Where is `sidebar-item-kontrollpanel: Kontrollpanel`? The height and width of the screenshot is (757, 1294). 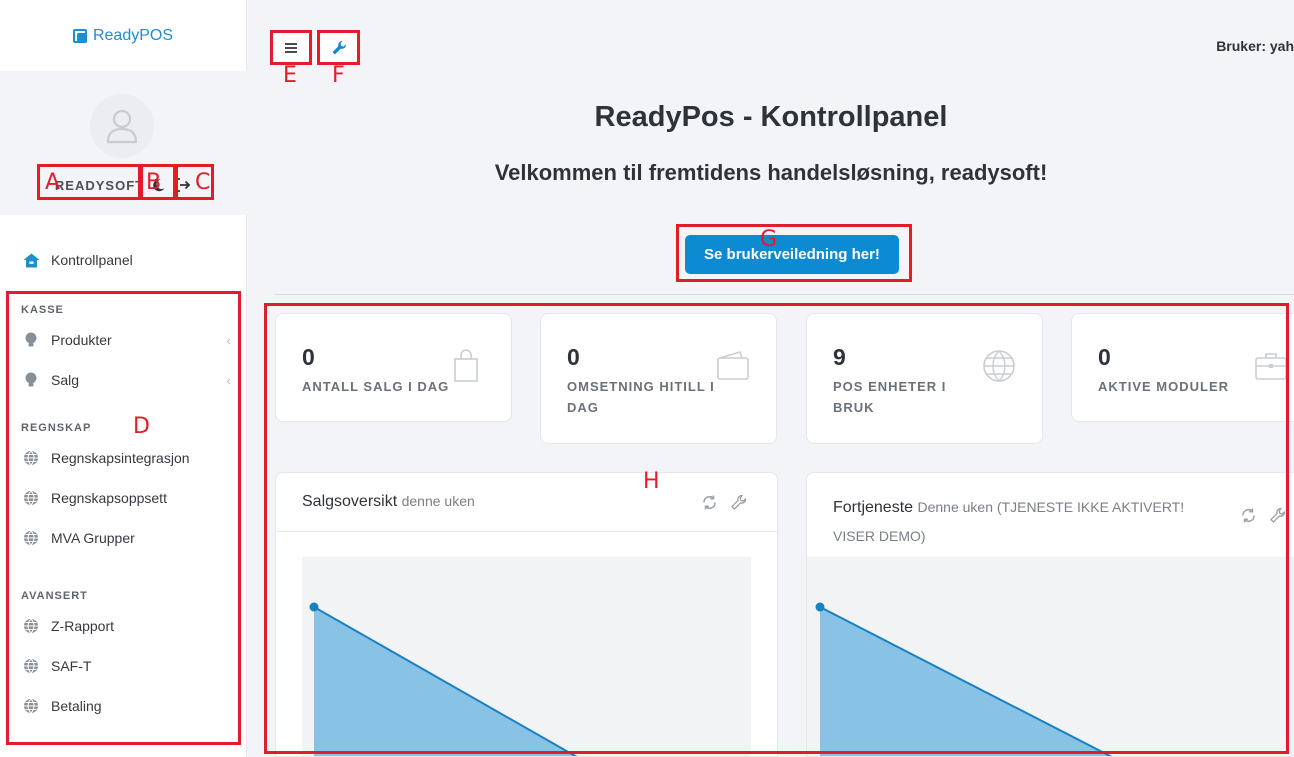
sidebar-item-kontrollpanel: Kontrollpanel is located at coordinates (123, 260).